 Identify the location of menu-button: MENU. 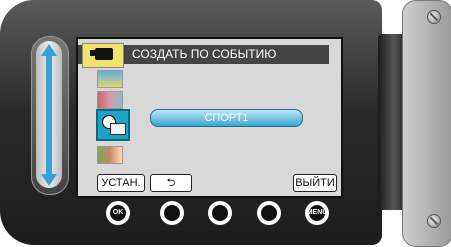
(317, 213).